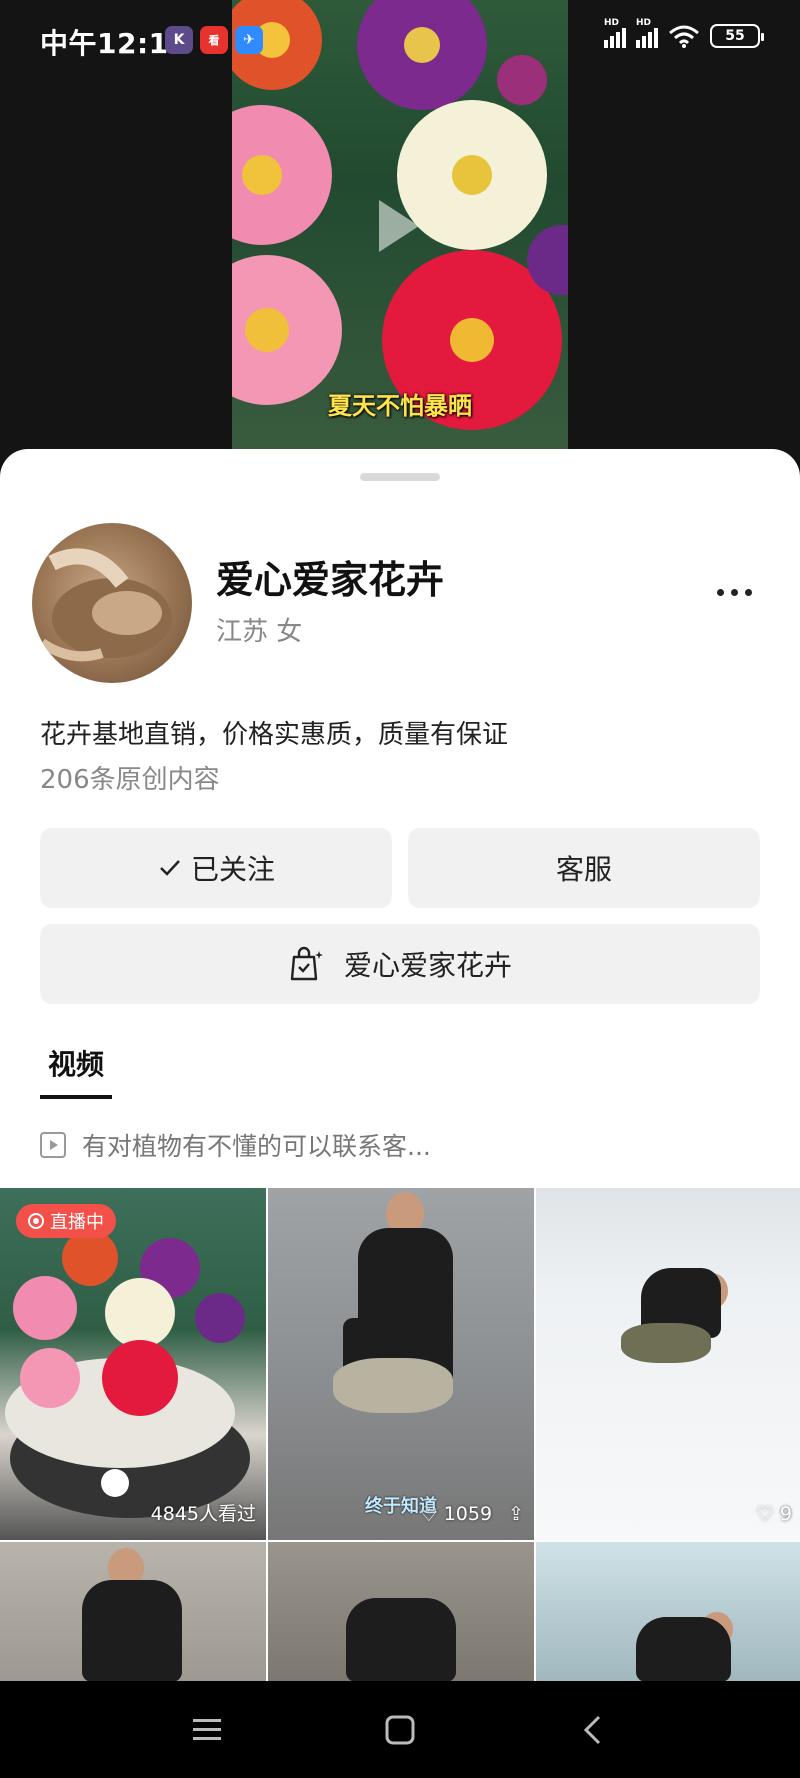 The width and height of the screenshot is (800, 1778). I want to click on live-label: 直播中, so click(77, 1222).